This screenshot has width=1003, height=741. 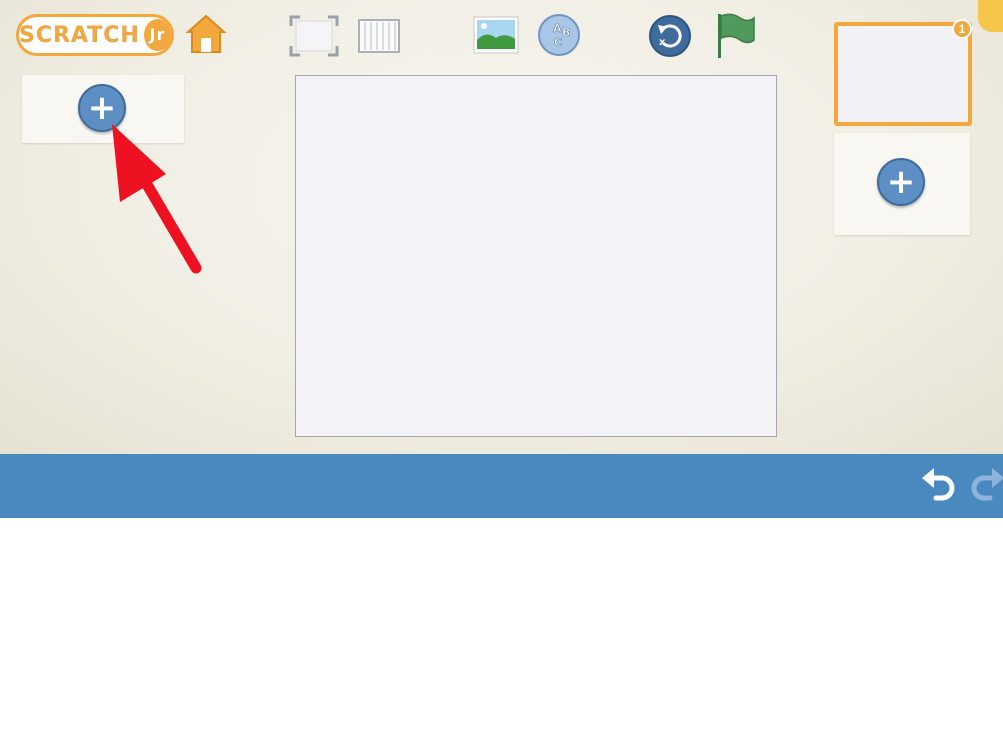 I want to click on text-icon: A B C, so click(x=559, y=35).